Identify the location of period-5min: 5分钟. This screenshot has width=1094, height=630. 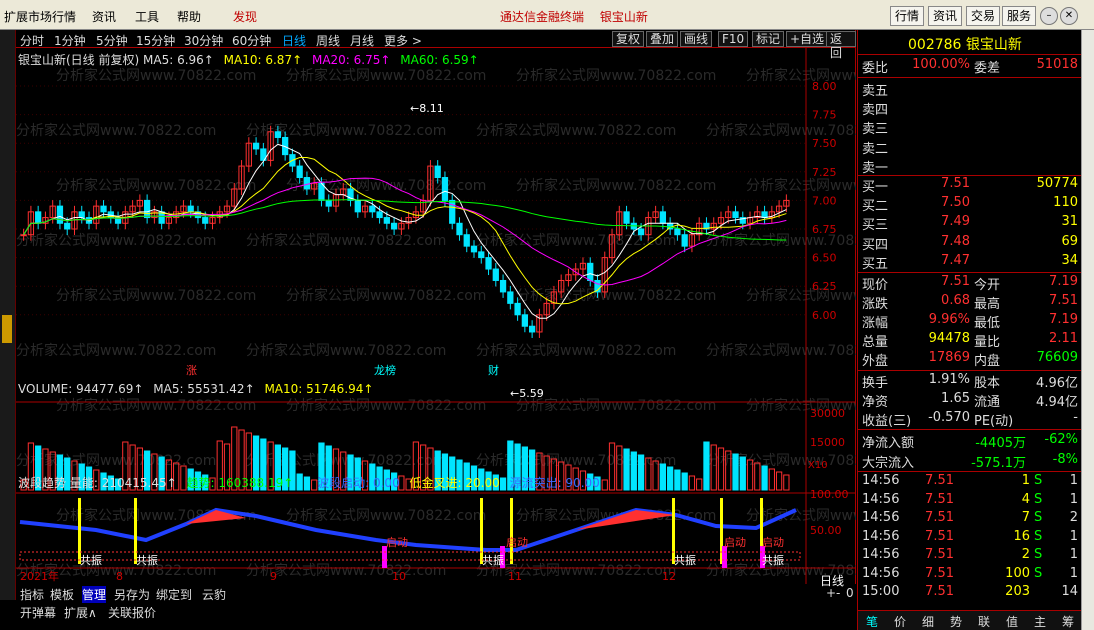
(112, 40).